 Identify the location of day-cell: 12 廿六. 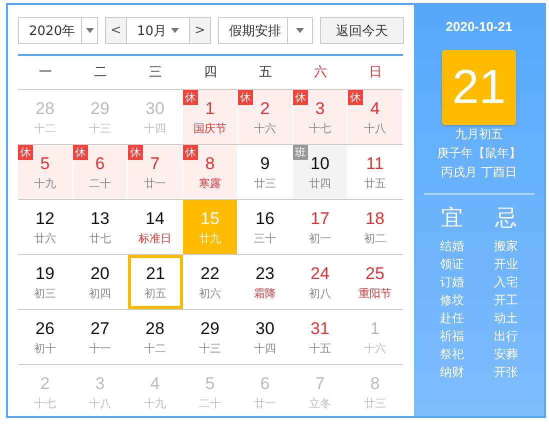
(45, 227).